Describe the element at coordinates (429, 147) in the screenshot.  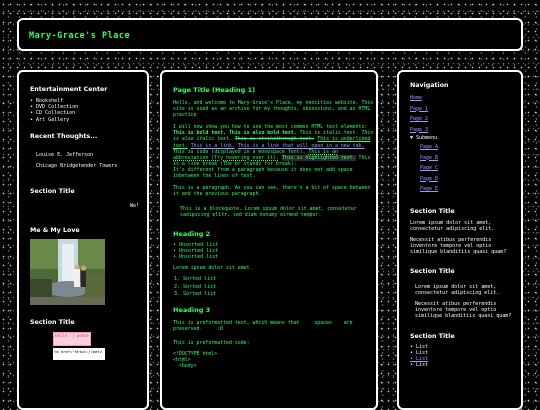
I see `submenu-link-page-a: Page A` at that location.